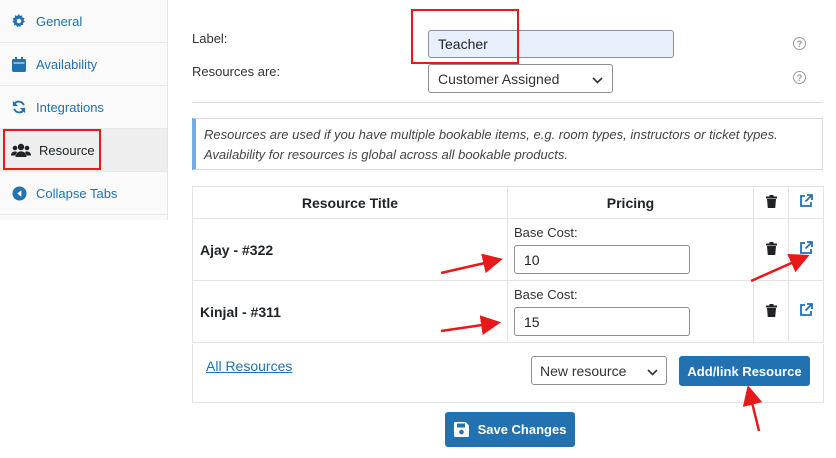  Describe the element at coordinates (461, 429) in the screenshot. I see `save-icon` at that location.